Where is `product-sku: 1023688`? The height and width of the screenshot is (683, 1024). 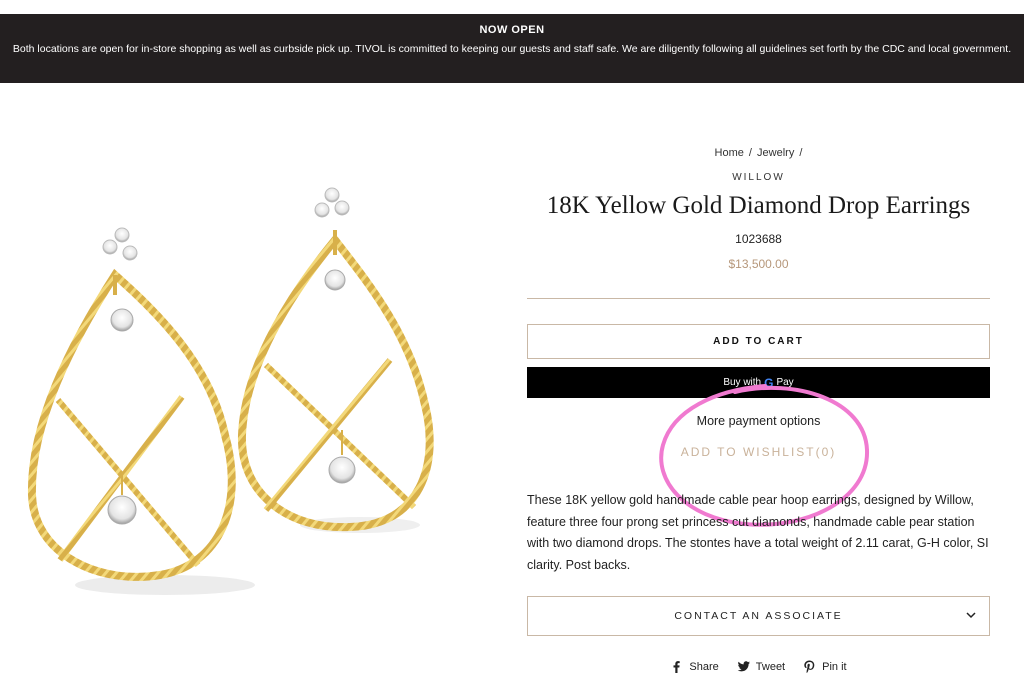
product-sku: 1023688 is located at coordinates (758, 239).